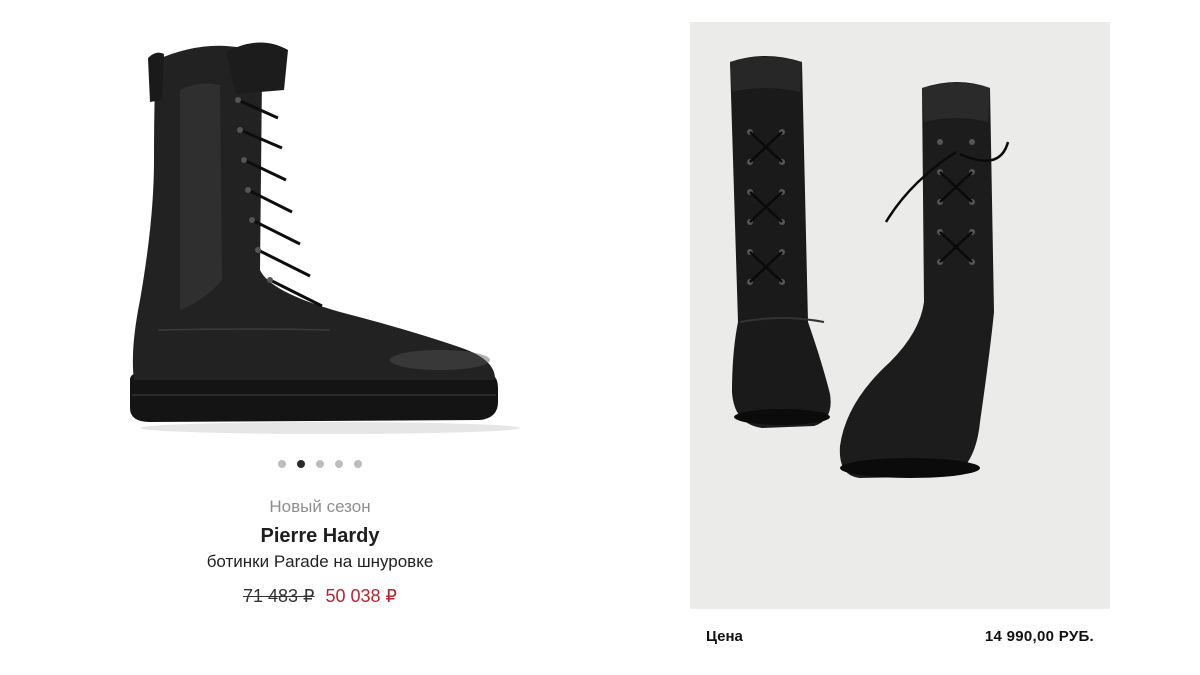  Describe the element at coordinates (724, 636) in the screenshot. I see `price-label: Цена` at that location.